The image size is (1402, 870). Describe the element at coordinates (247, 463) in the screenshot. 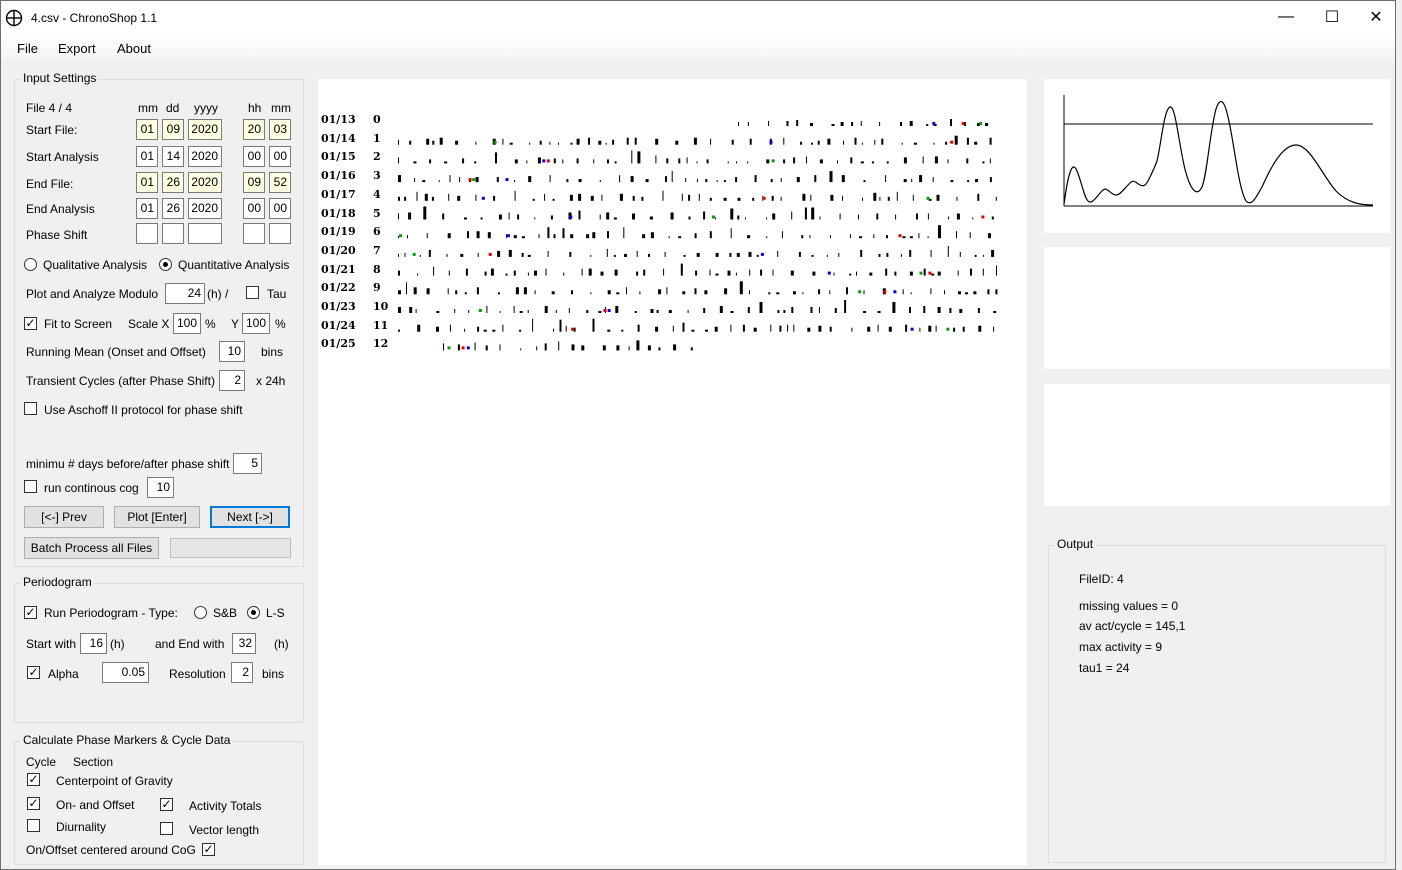

I see `min-days-input: 5` at that location.